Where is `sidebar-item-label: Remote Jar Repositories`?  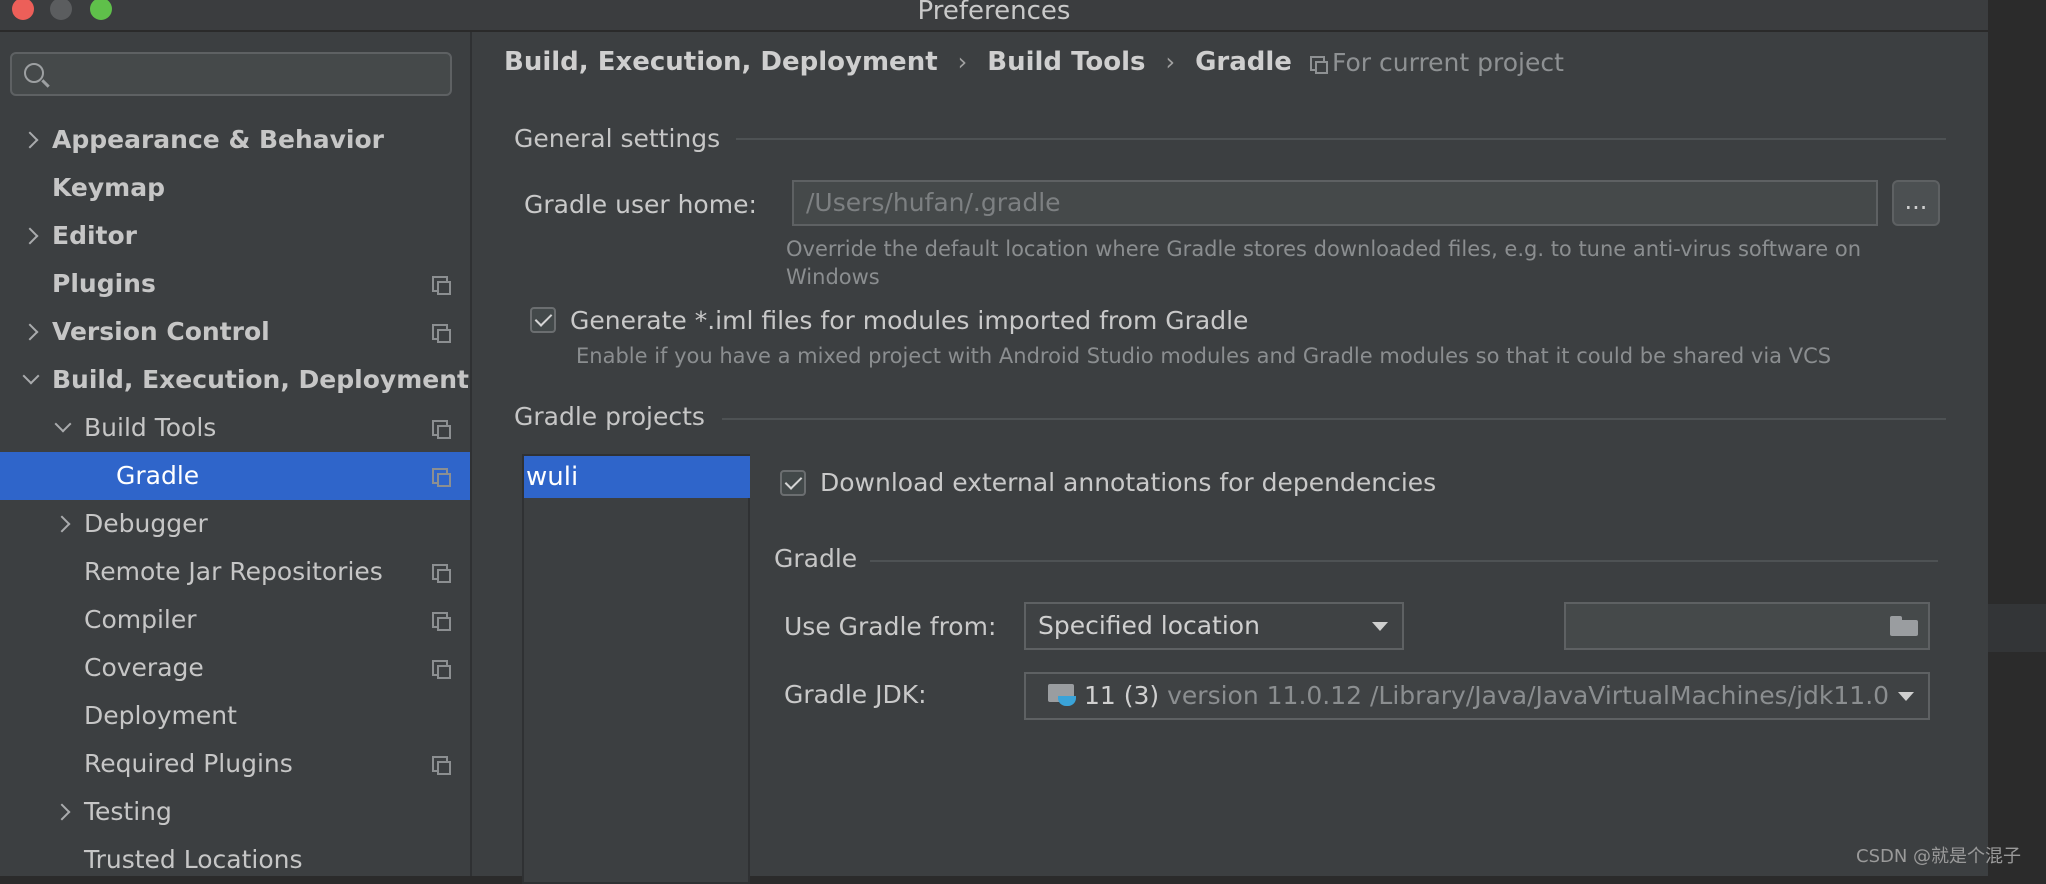
sidebar-item-label: Remote Jar Repositories is located at coordinates (233, 571).